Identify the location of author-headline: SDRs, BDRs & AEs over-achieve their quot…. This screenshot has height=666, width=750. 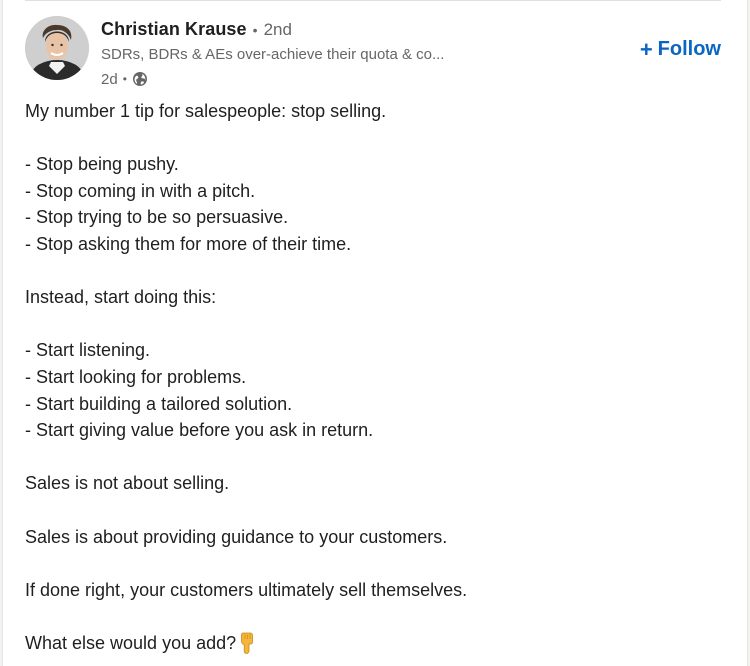
(351, 56).